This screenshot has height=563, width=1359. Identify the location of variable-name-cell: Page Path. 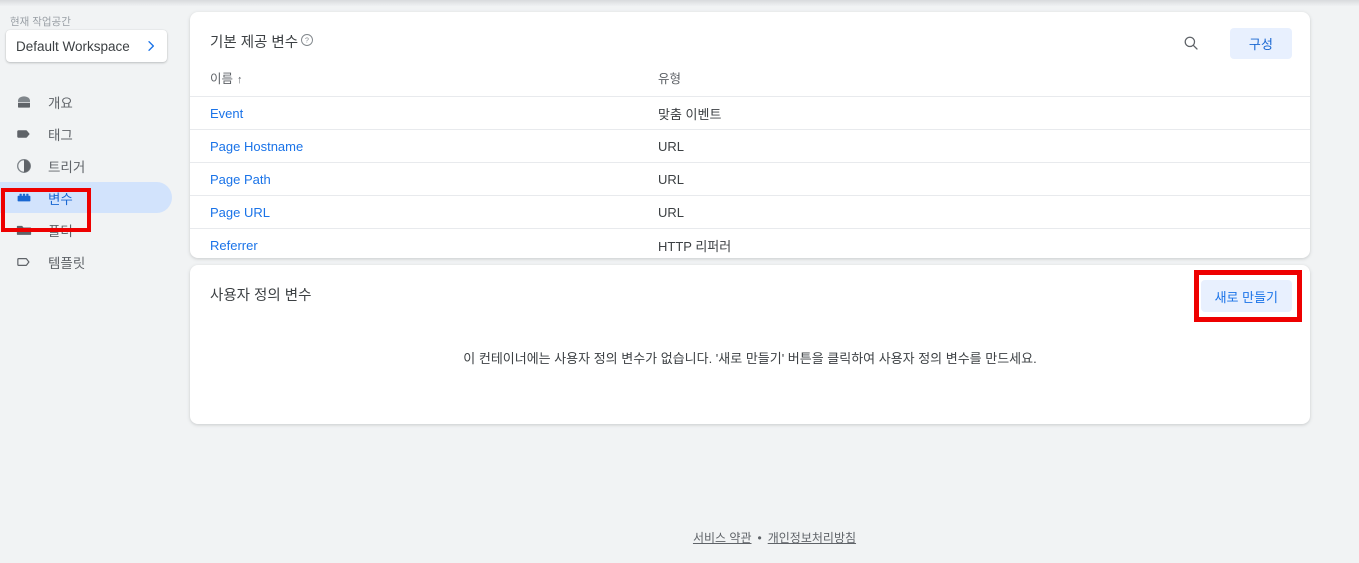
(424, 179).